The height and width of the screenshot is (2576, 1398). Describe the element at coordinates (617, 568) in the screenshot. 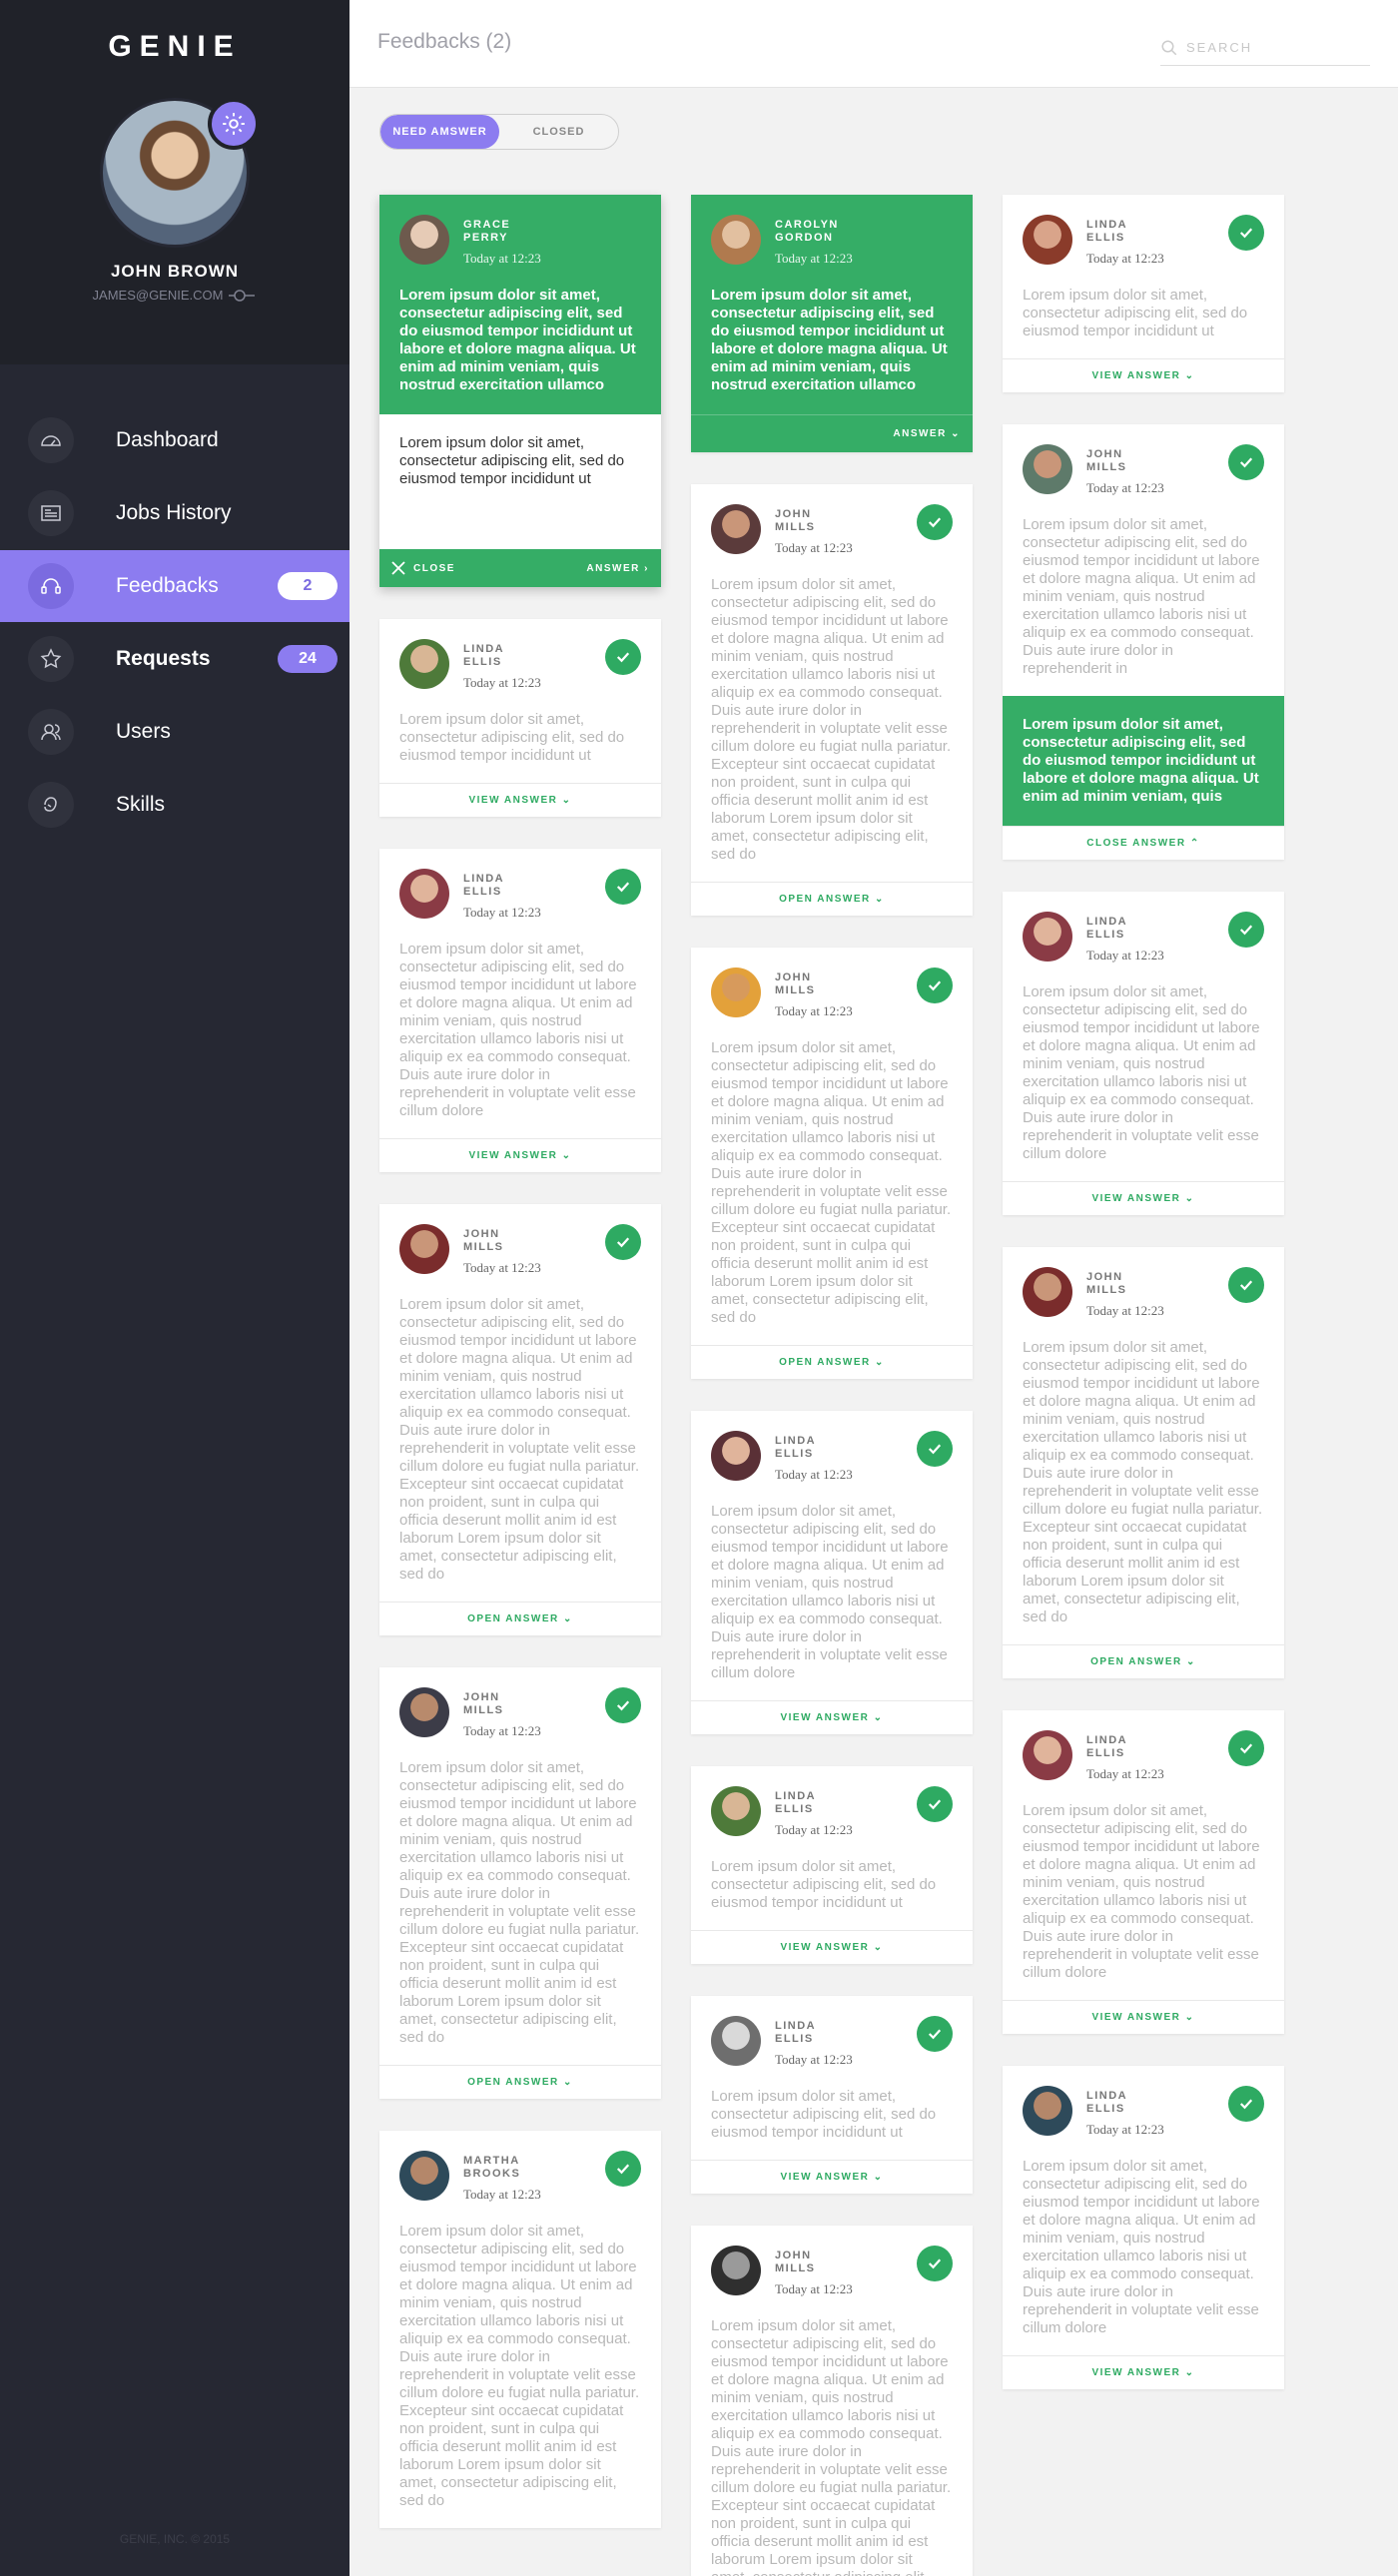

I see `answer-button: ANSWER ›` at that location.